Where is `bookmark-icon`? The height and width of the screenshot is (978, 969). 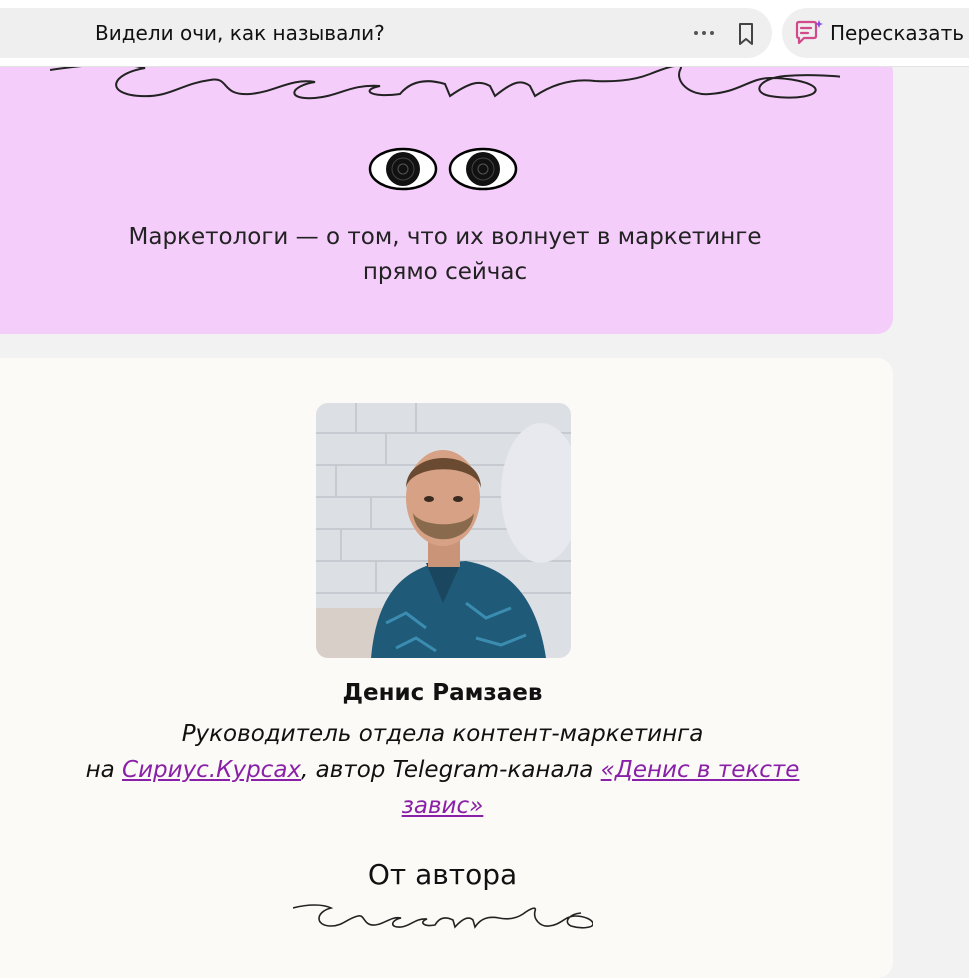 bookmark-icon is located at coordinates (746, 34).